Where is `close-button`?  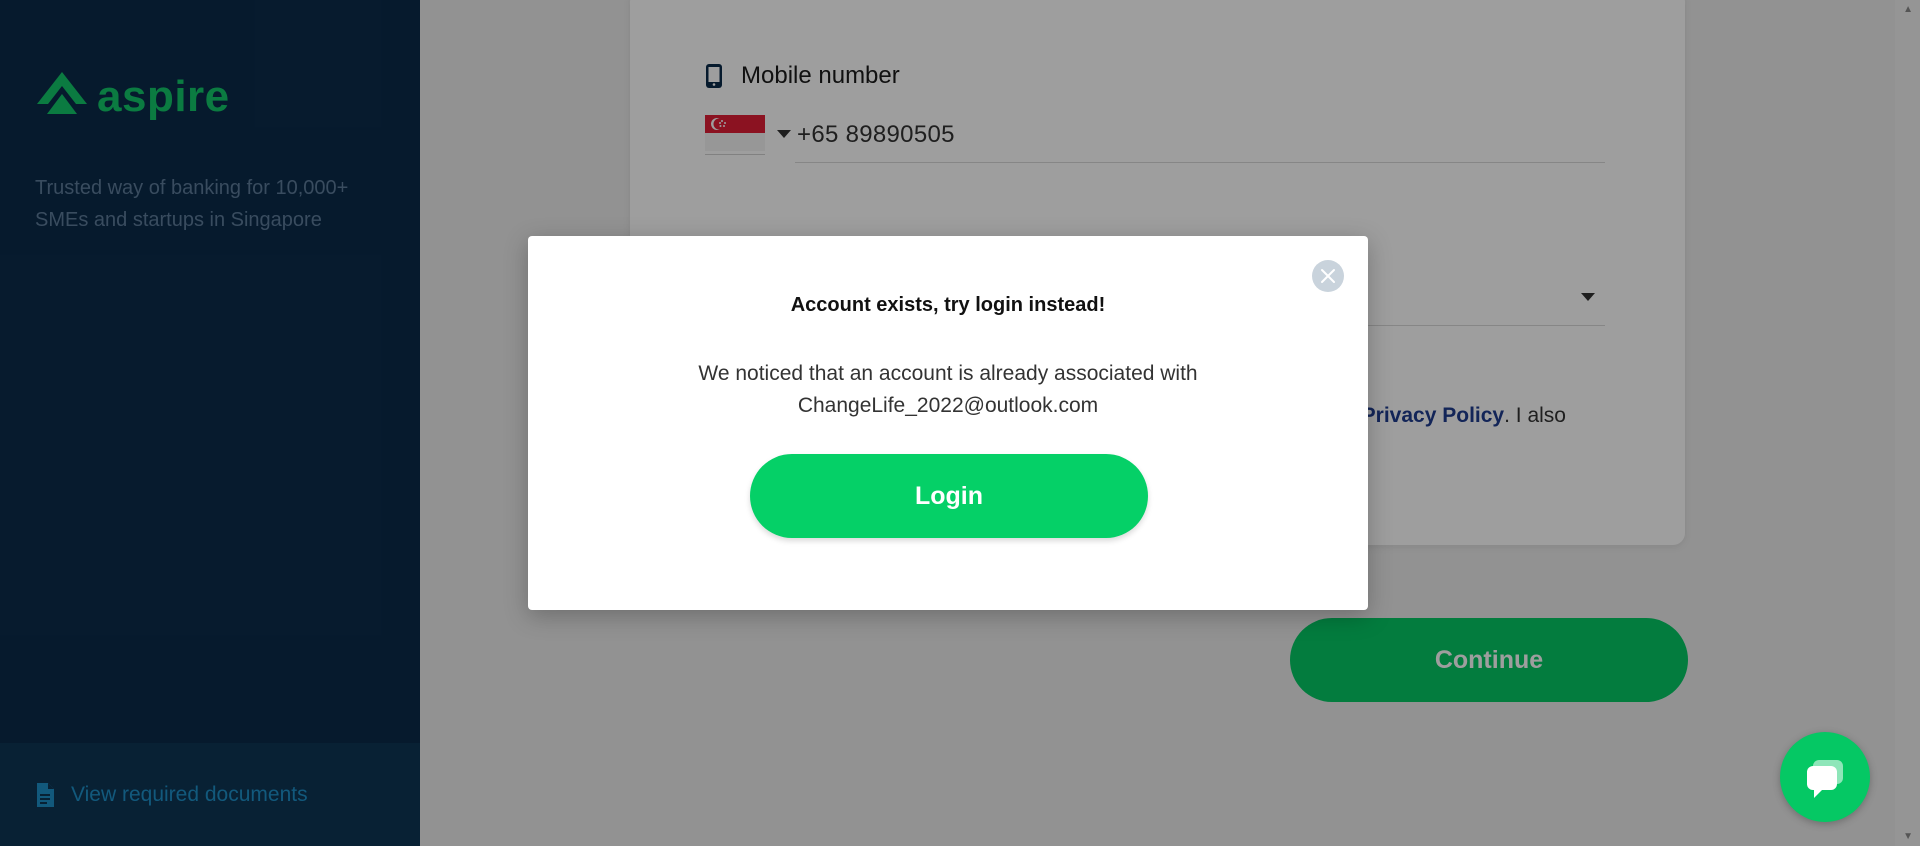
close-button is located at coordinates (1328, 276).